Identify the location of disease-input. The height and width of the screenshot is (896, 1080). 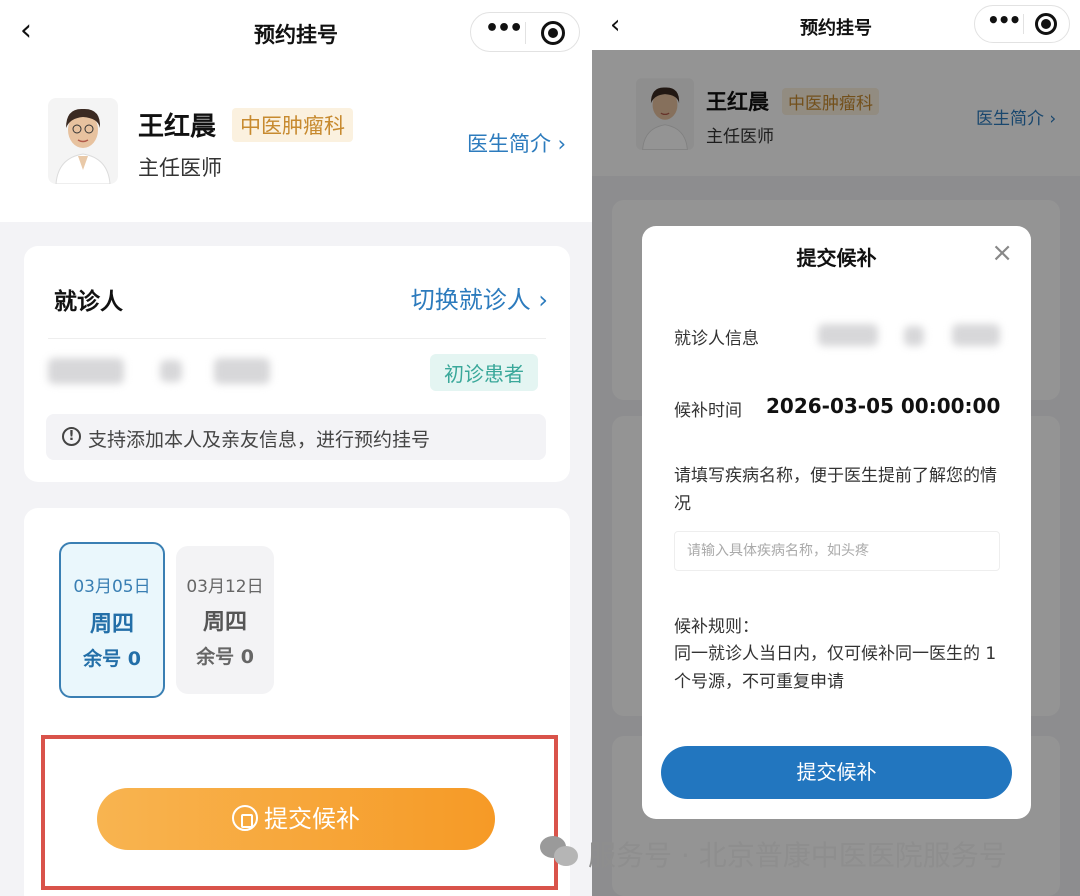
(837, 551).